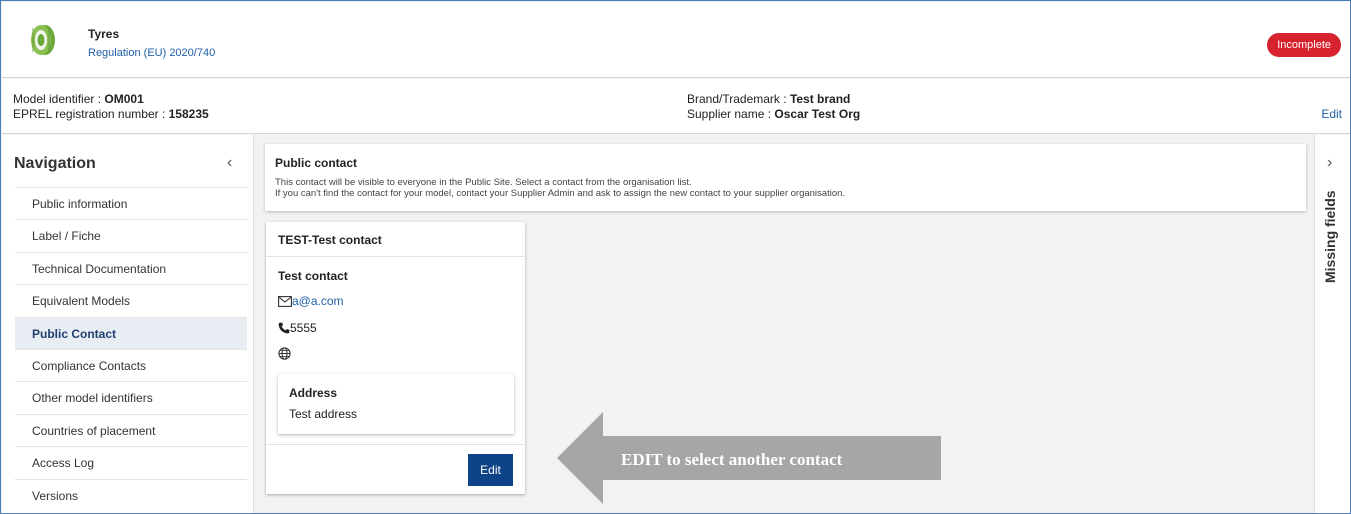  I want to click on nav-item-public-information: Public information, so click(131, 203).